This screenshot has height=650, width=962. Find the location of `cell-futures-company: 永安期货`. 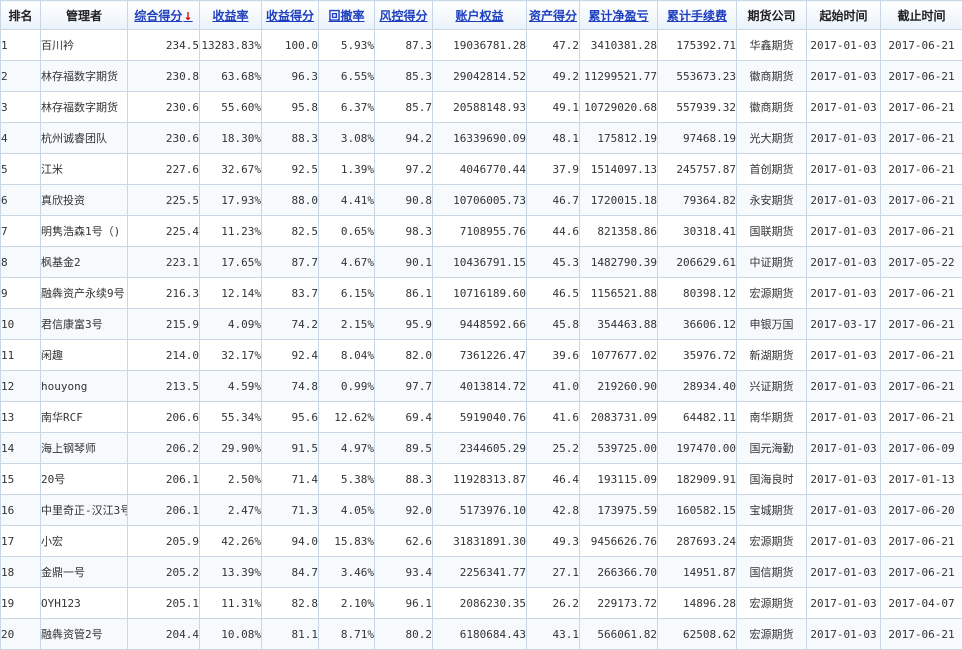

cell-futures-company: 永安期货 is located at coordinates (771, 200).